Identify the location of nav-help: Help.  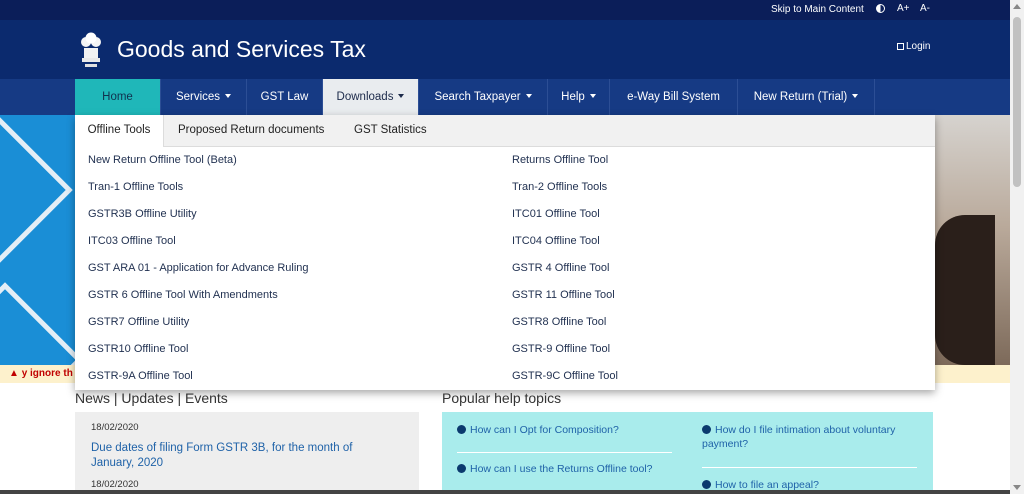
(579, 97).